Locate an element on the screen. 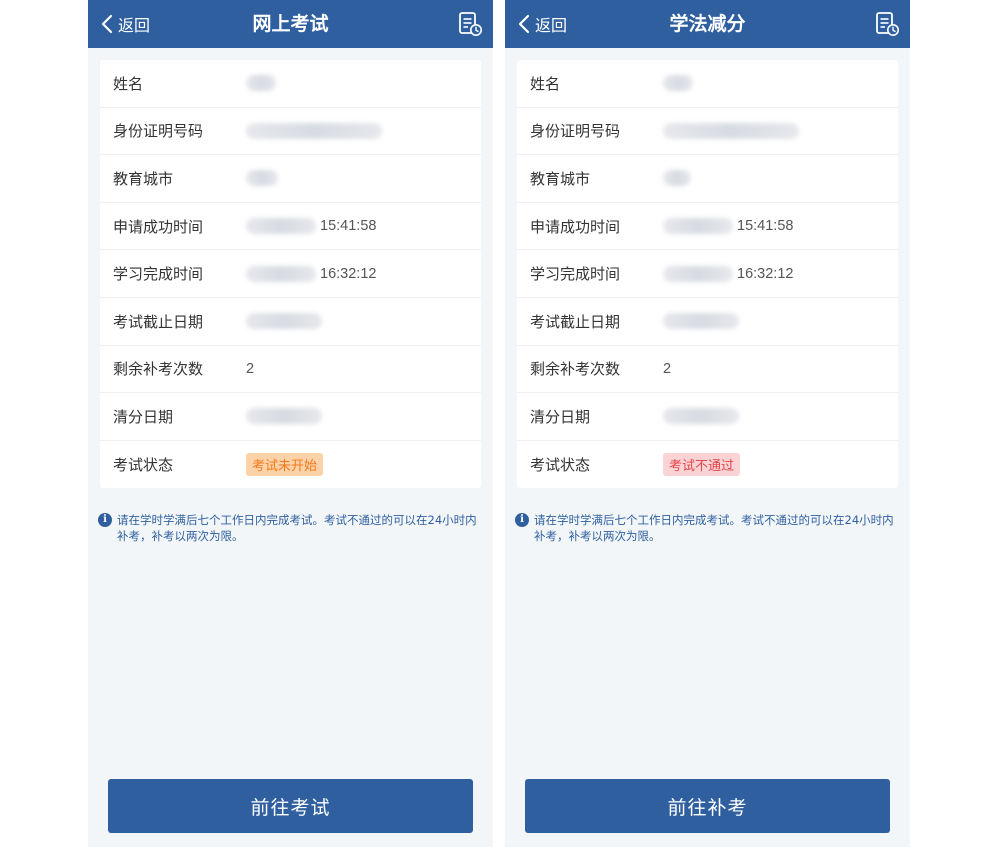 This screenshot has width=1000, height=867. go-to-exam-button: 前往考试 is located at coordinates (290, 806).